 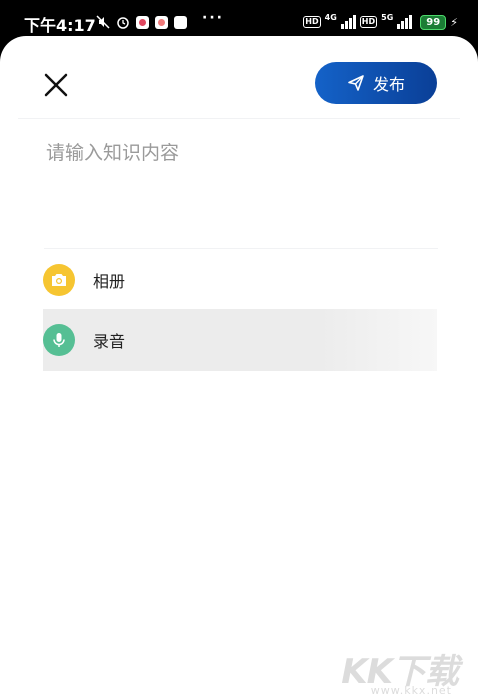 I want to click on notification-icons, so click(x=141, y=22).